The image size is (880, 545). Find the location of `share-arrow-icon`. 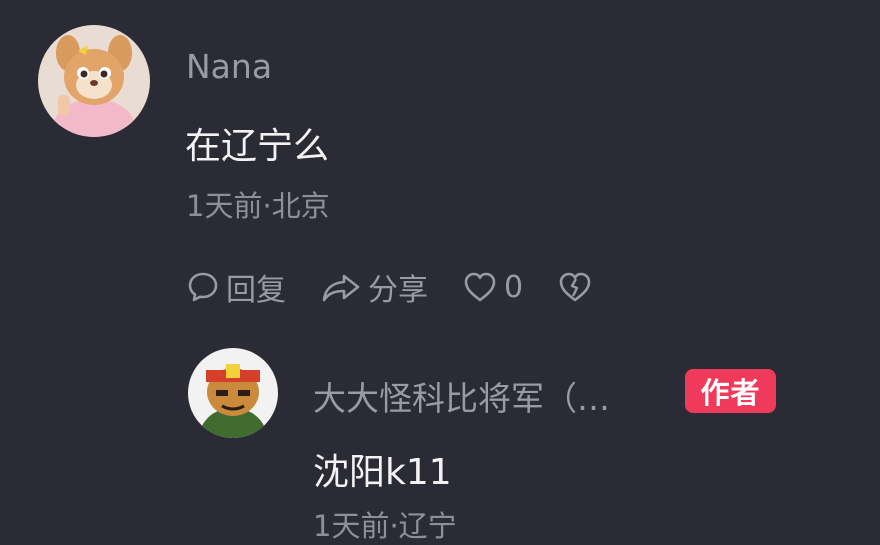

share-arrow-icon is located at coordinates (341, 287).